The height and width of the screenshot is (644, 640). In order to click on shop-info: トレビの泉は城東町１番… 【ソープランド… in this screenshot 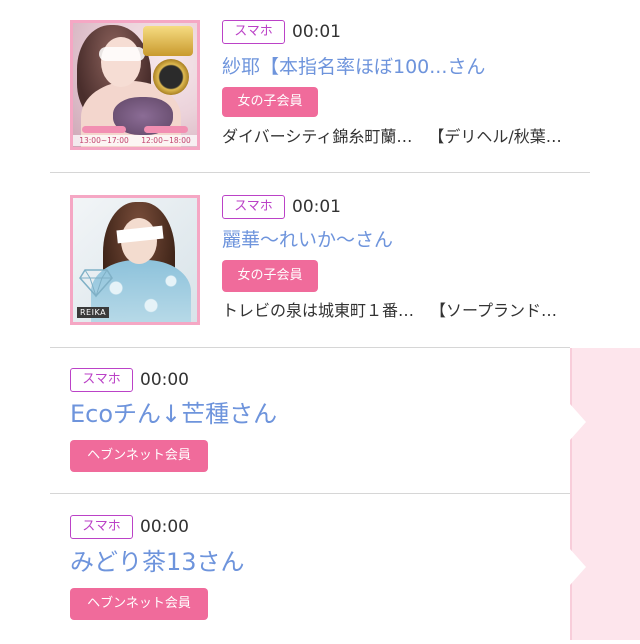, I will do `click(389, 311)`.